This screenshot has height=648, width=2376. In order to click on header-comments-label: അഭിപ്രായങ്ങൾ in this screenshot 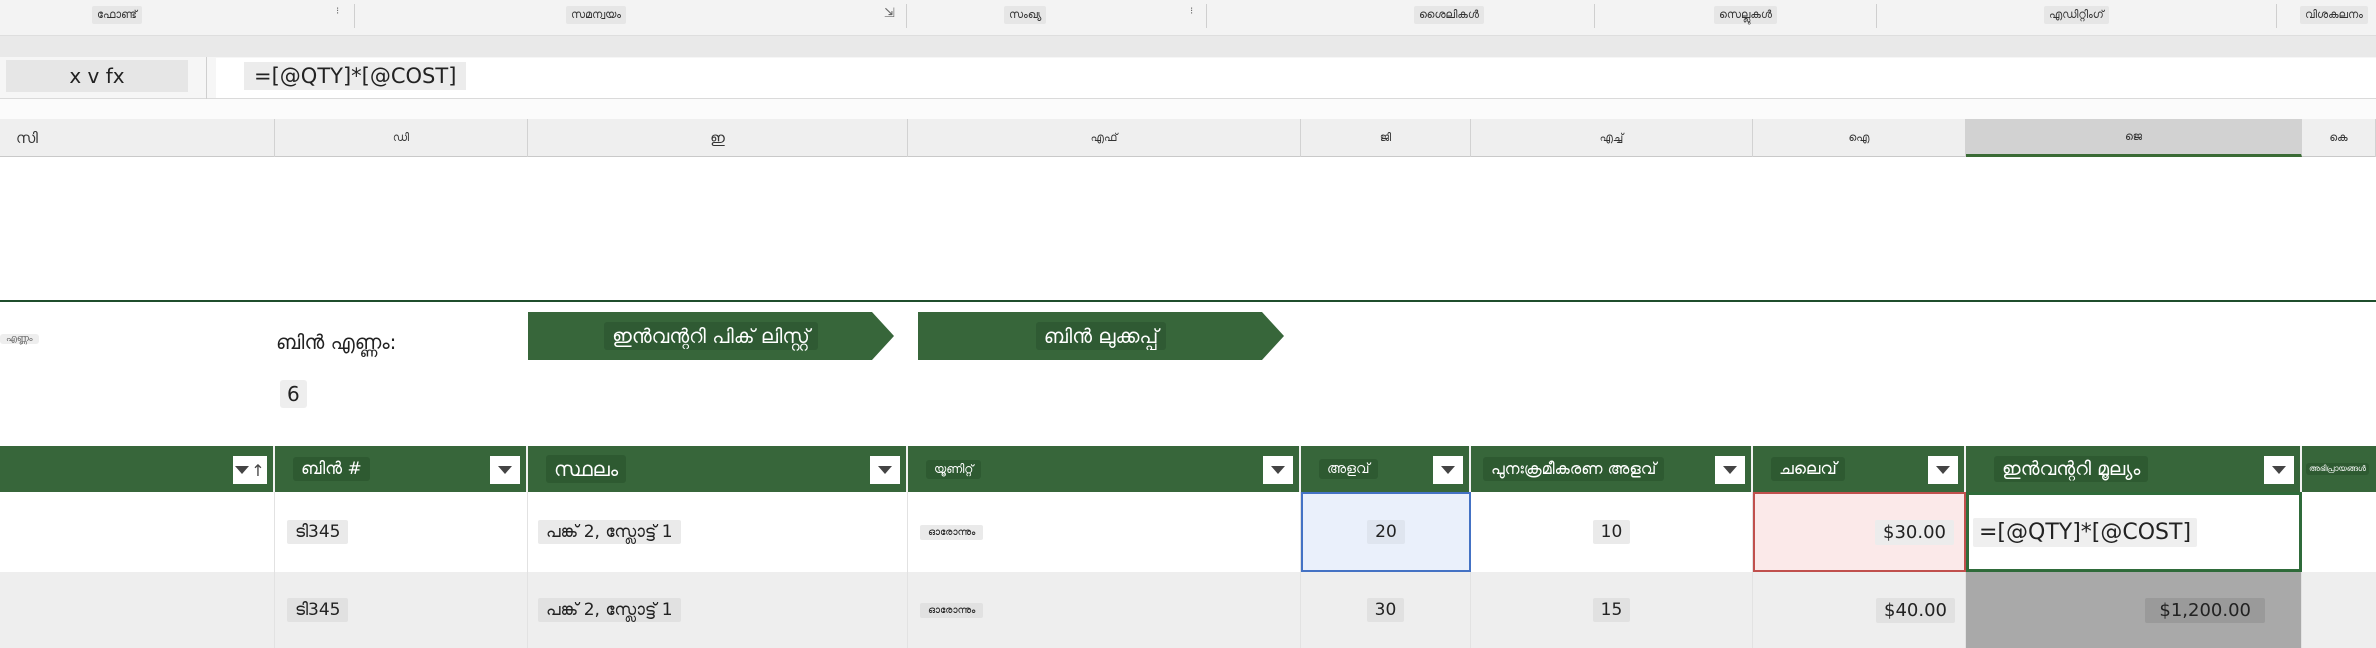, I will do `click(2337, 469)`.